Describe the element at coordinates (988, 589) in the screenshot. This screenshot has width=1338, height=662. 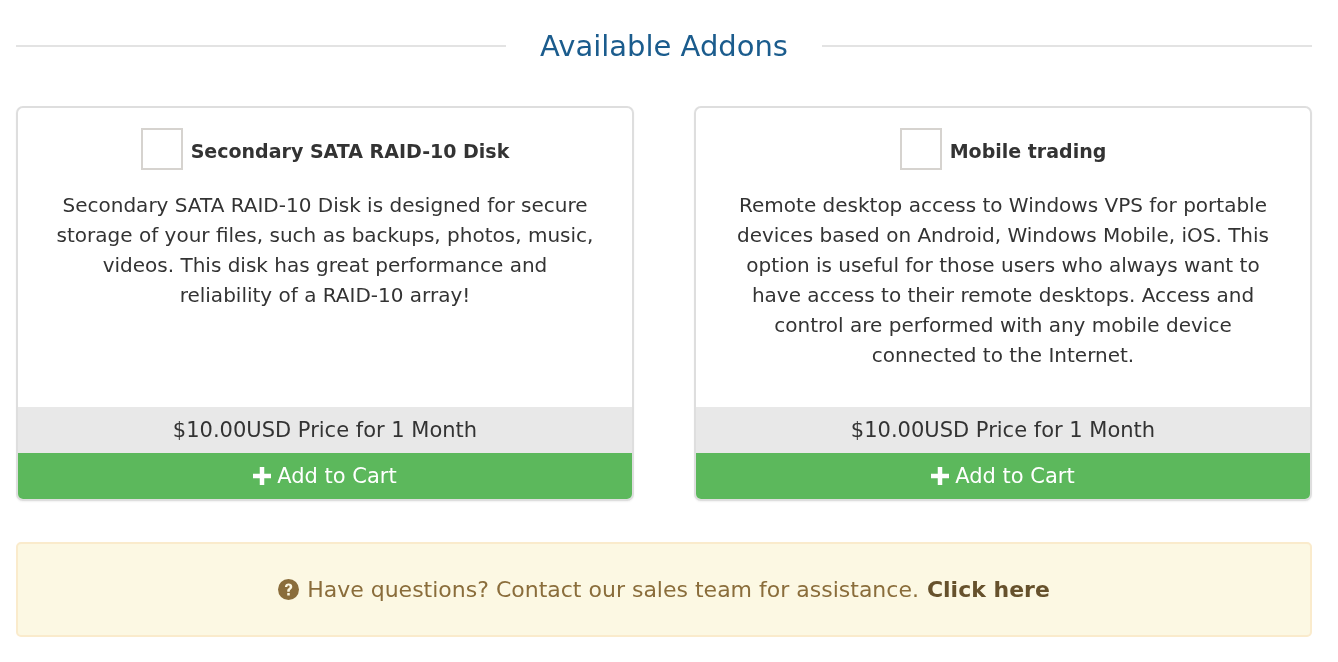
I see `help-link: Click here` at that location.